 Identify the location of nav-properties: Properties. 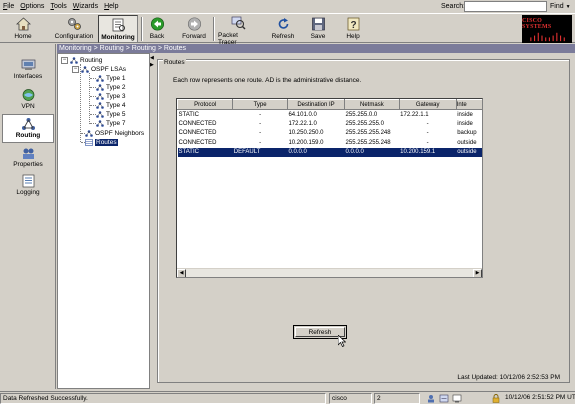
(28, 158).